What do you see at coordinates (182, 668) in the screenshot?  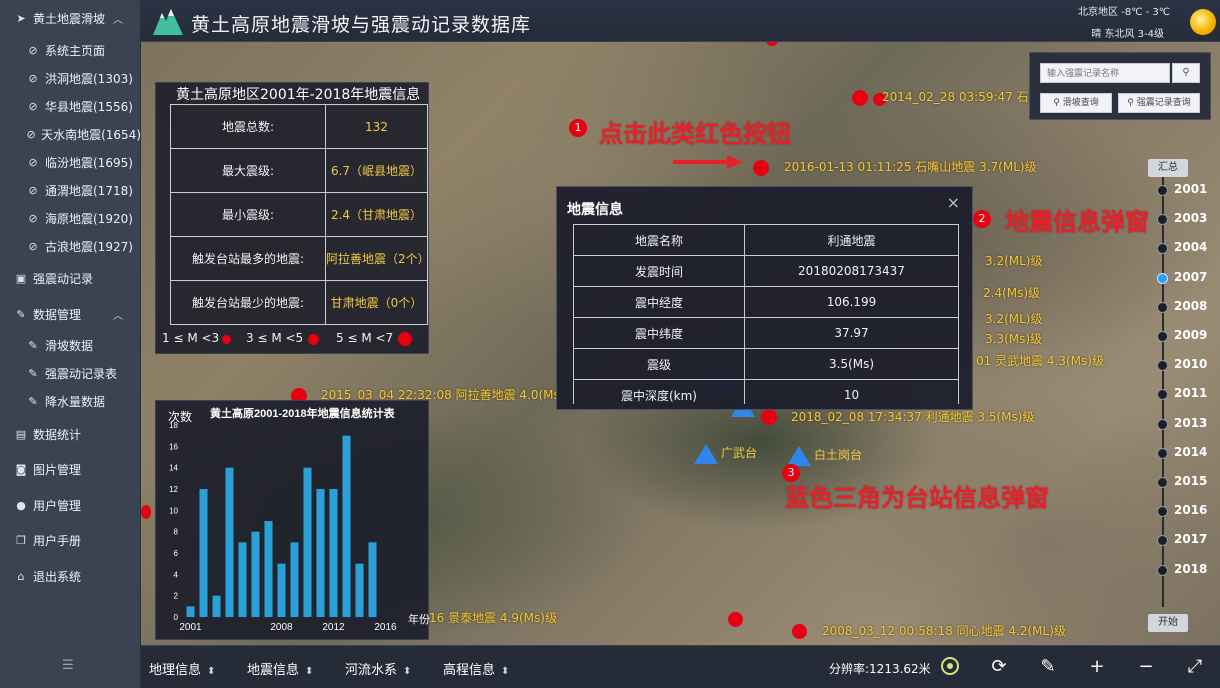 I see `geo-info-menu: 地理信息 ⬍` at bounding box center [182, 668].